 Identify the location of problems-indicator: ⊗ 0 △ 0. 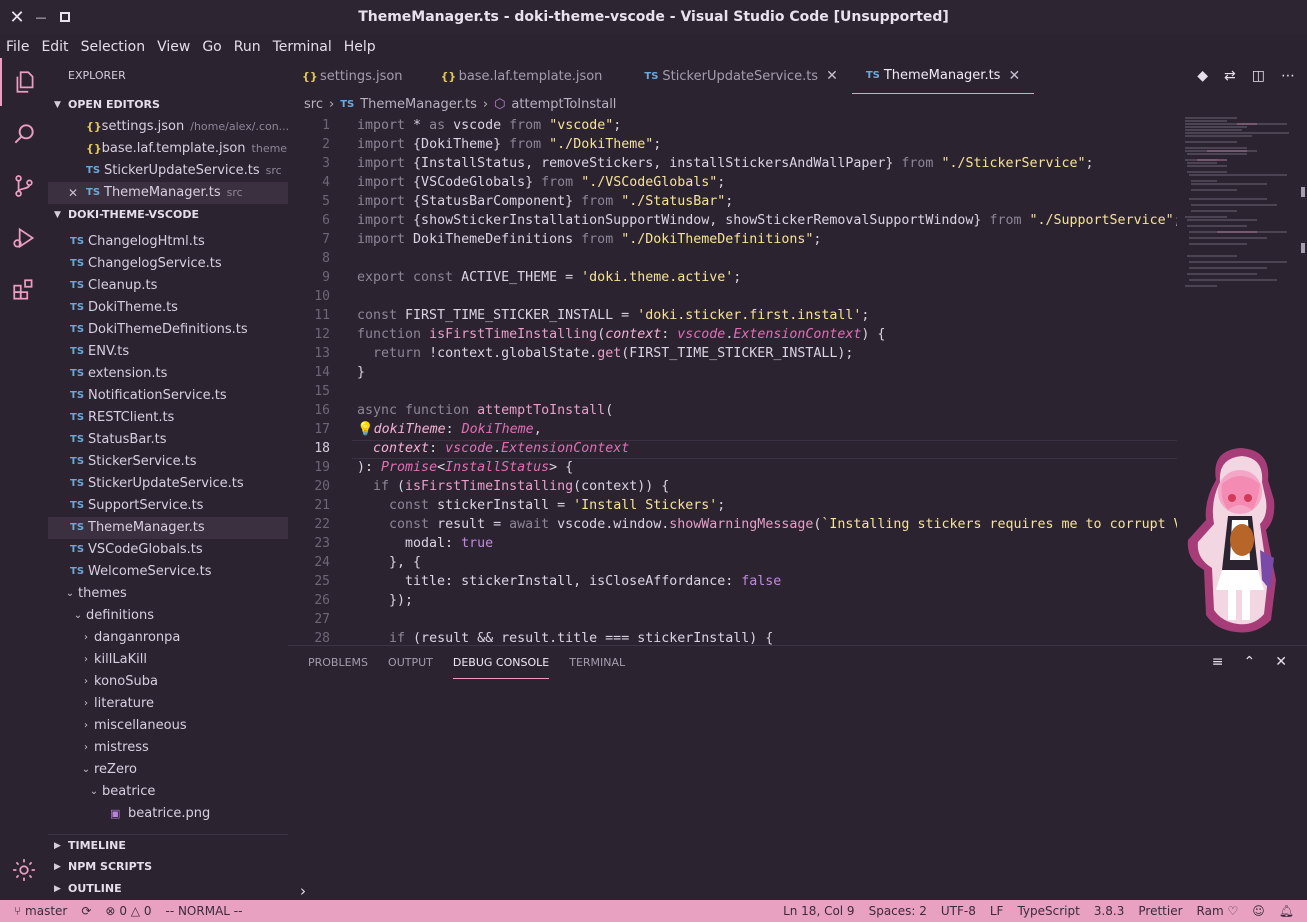
(128, 911).